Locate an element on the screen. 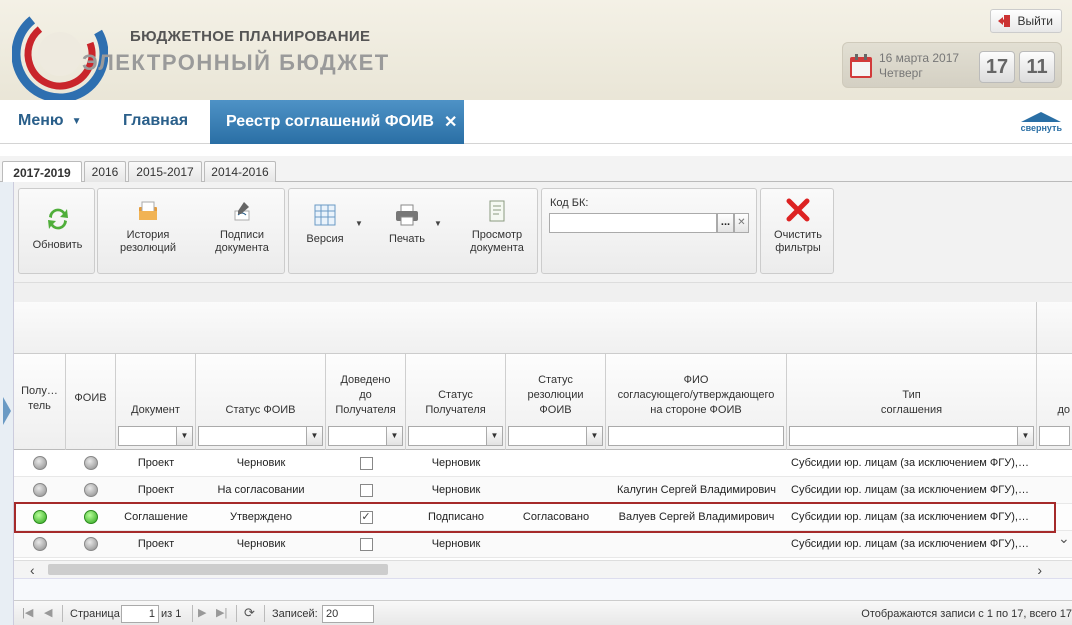 This screenshot has width=1072, height=625. scroll-left-icon: ‹ is located at coordinates (32, 570).